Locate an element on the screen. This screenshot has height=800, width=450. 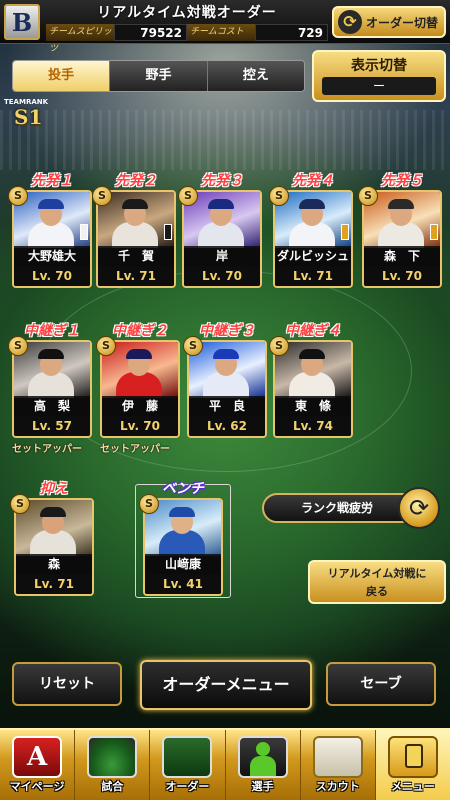
display-toggle-label: 表示切替 is located at coordinates (379, 66).